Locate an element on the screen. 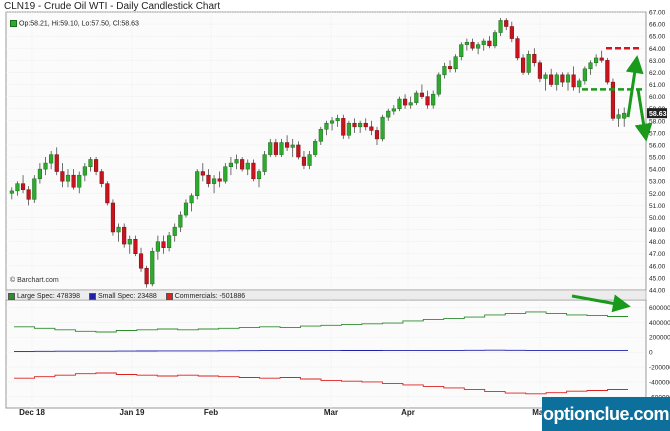  cot-tick-label: 400000 is located at coordinates (659, 323).